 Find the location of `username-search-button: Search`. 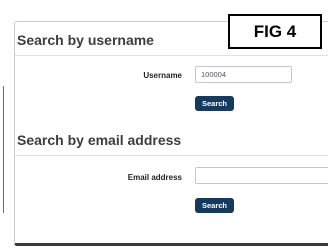

username-search-button: Search is located at coordinates (215, 103).